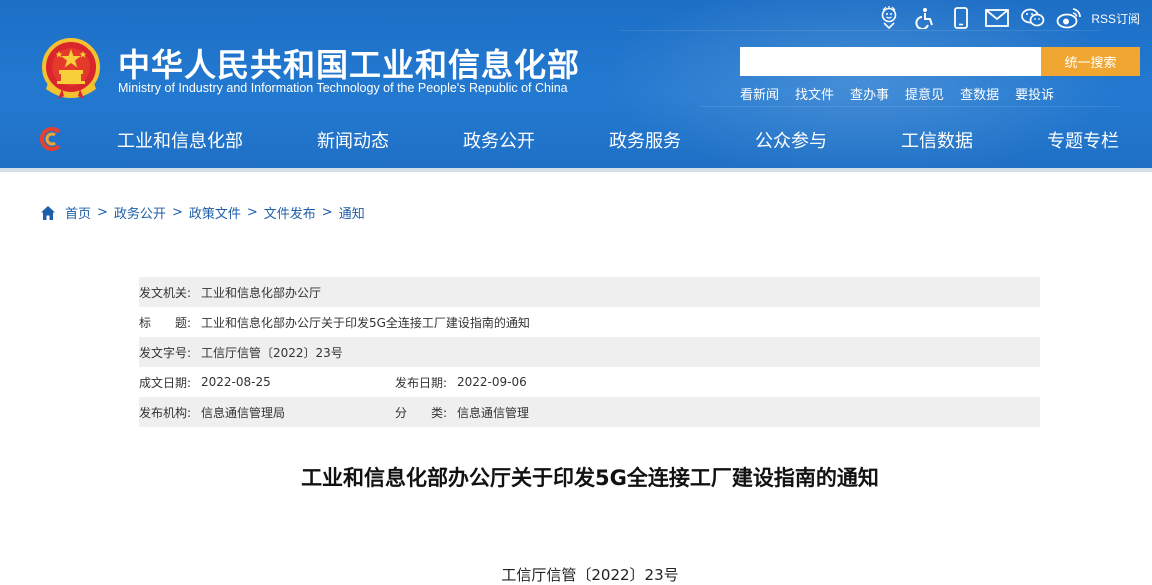 The image size is (1152, 585). I want to click on meta-value-created: 2022-08-25, so click(236, 382).